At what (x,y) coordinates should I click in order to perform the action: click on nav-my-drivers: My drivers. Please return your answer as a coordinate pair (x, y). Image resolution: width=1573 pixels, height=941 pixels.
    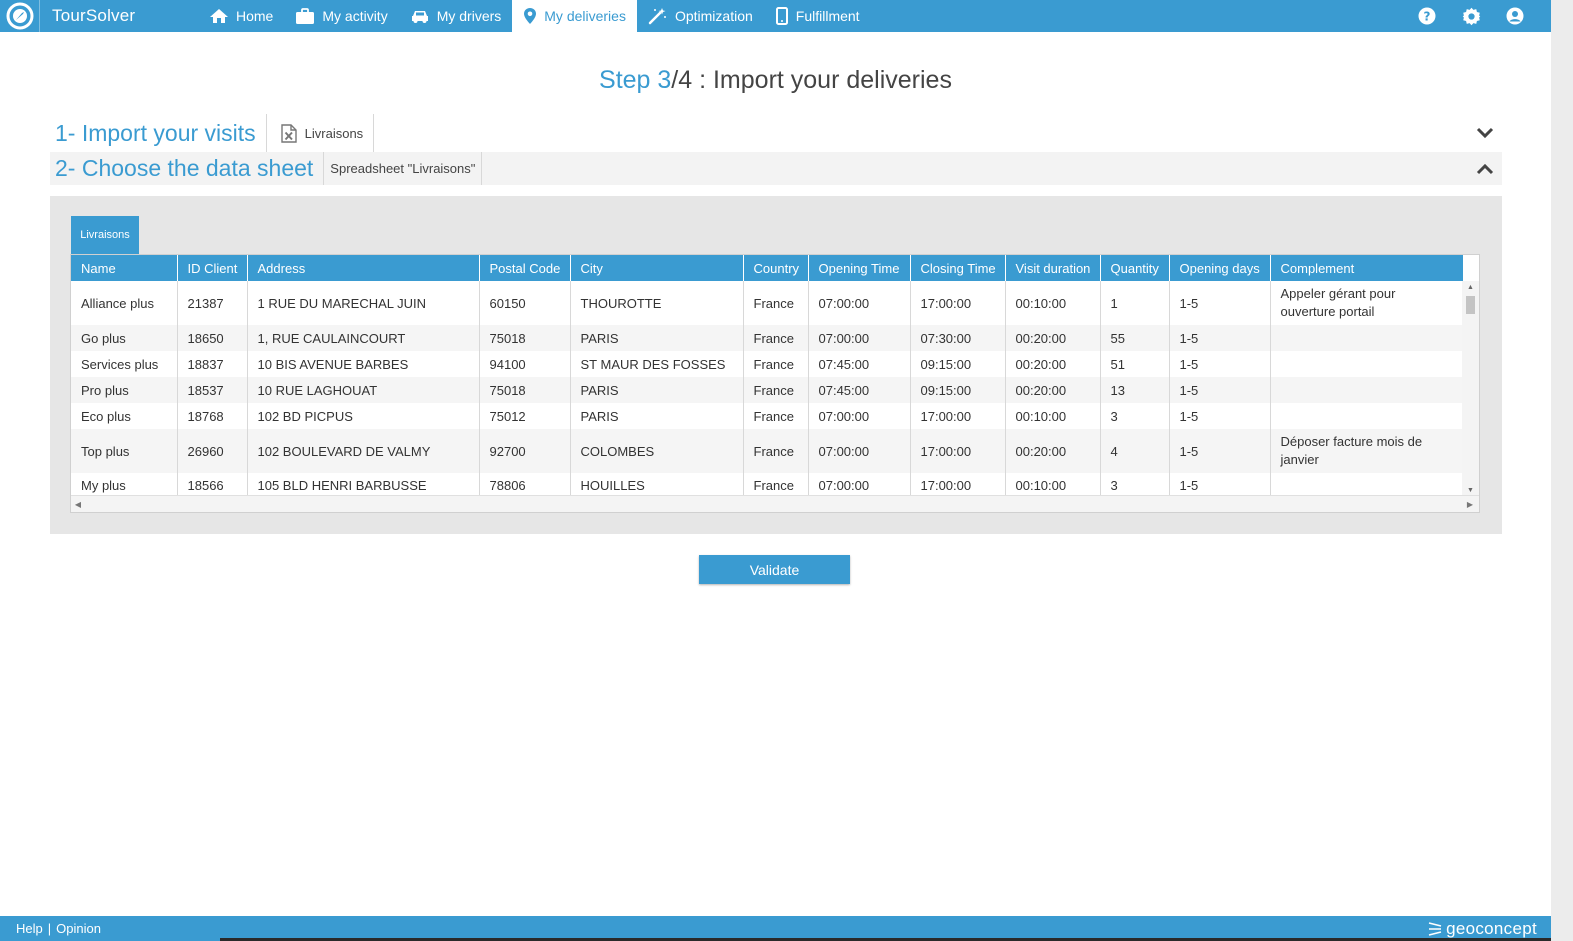
    Looking at the image, I should click on (456, 16).